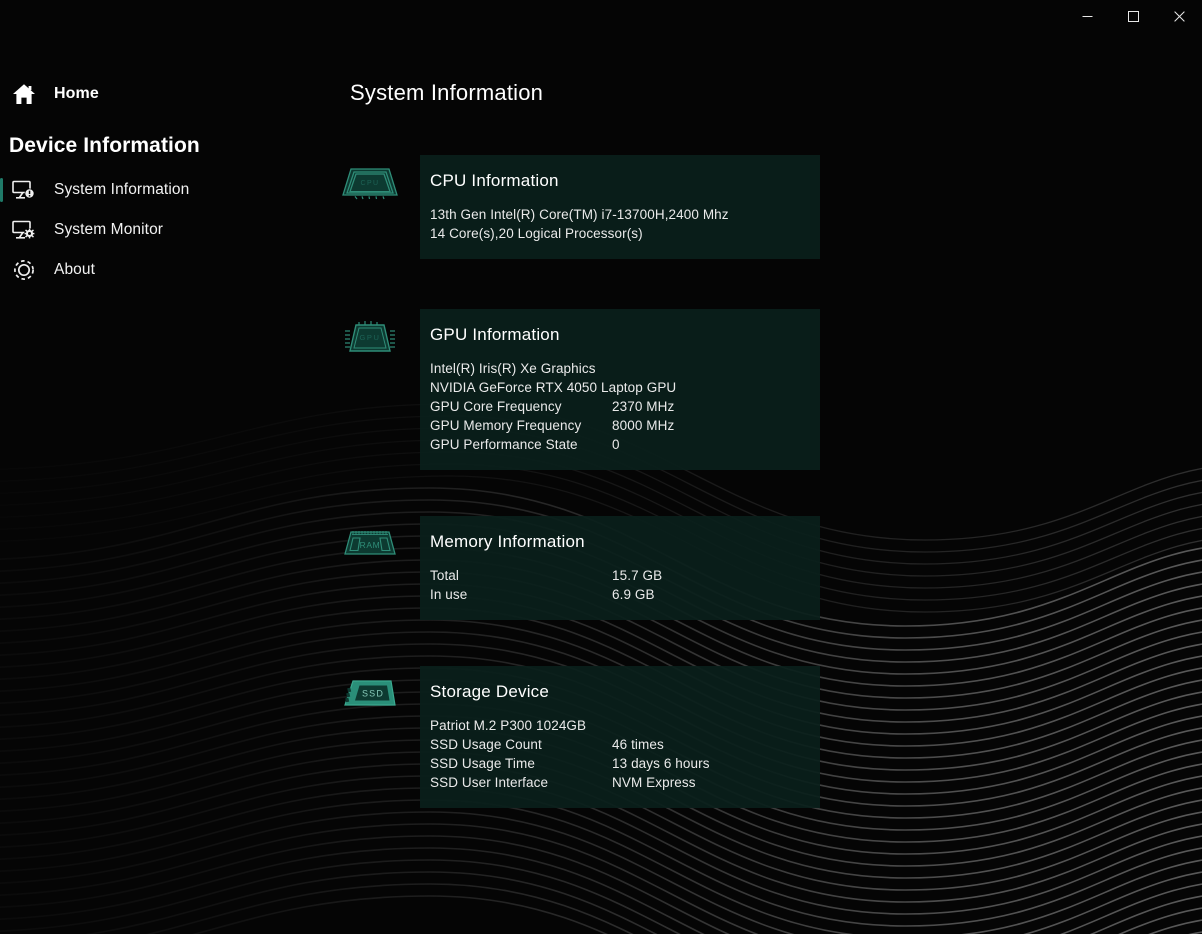 The width and height of the screenshot is (1202, 934). What do you see at coordinates (490, 691) in the screenshot?
I see `card-title: Storage Device` at bounding box center [490, 691].